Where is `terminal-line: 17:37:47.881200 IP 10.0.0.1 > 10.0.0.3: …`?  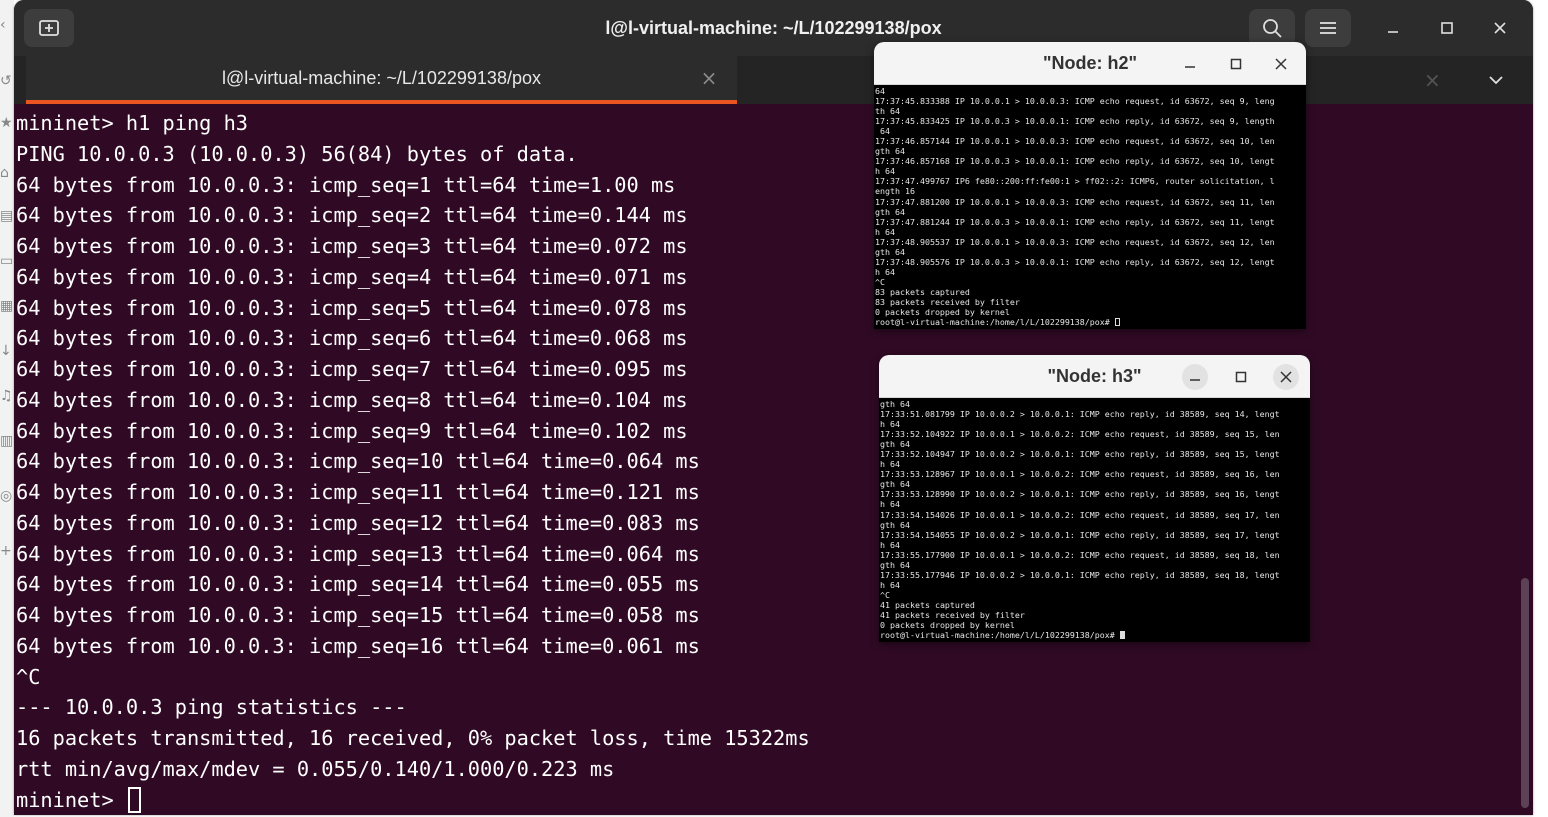
terminal-line: 17:37:47.881200 IP 10.0.0.1 > 10.0.0.3: … is located at coordinates (1075, 201).